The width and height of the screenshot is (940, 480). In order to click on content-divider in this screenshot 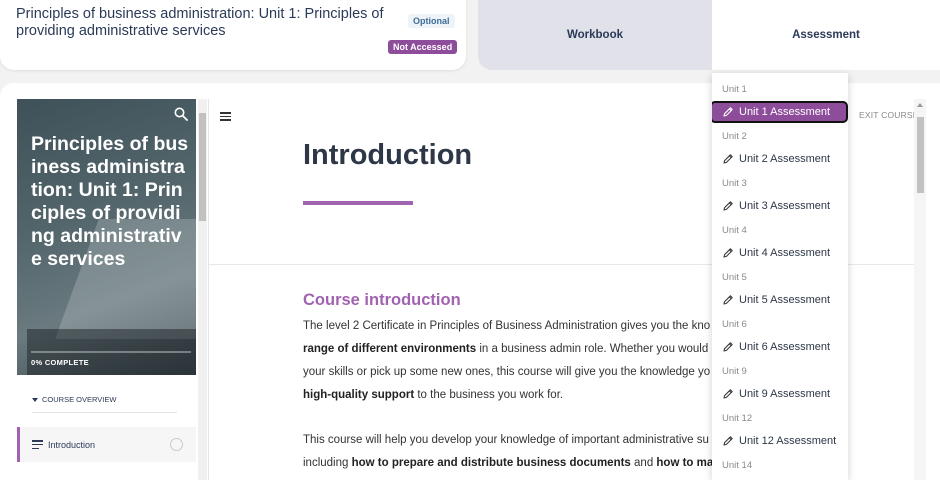, I will do `click(208, 289)`.